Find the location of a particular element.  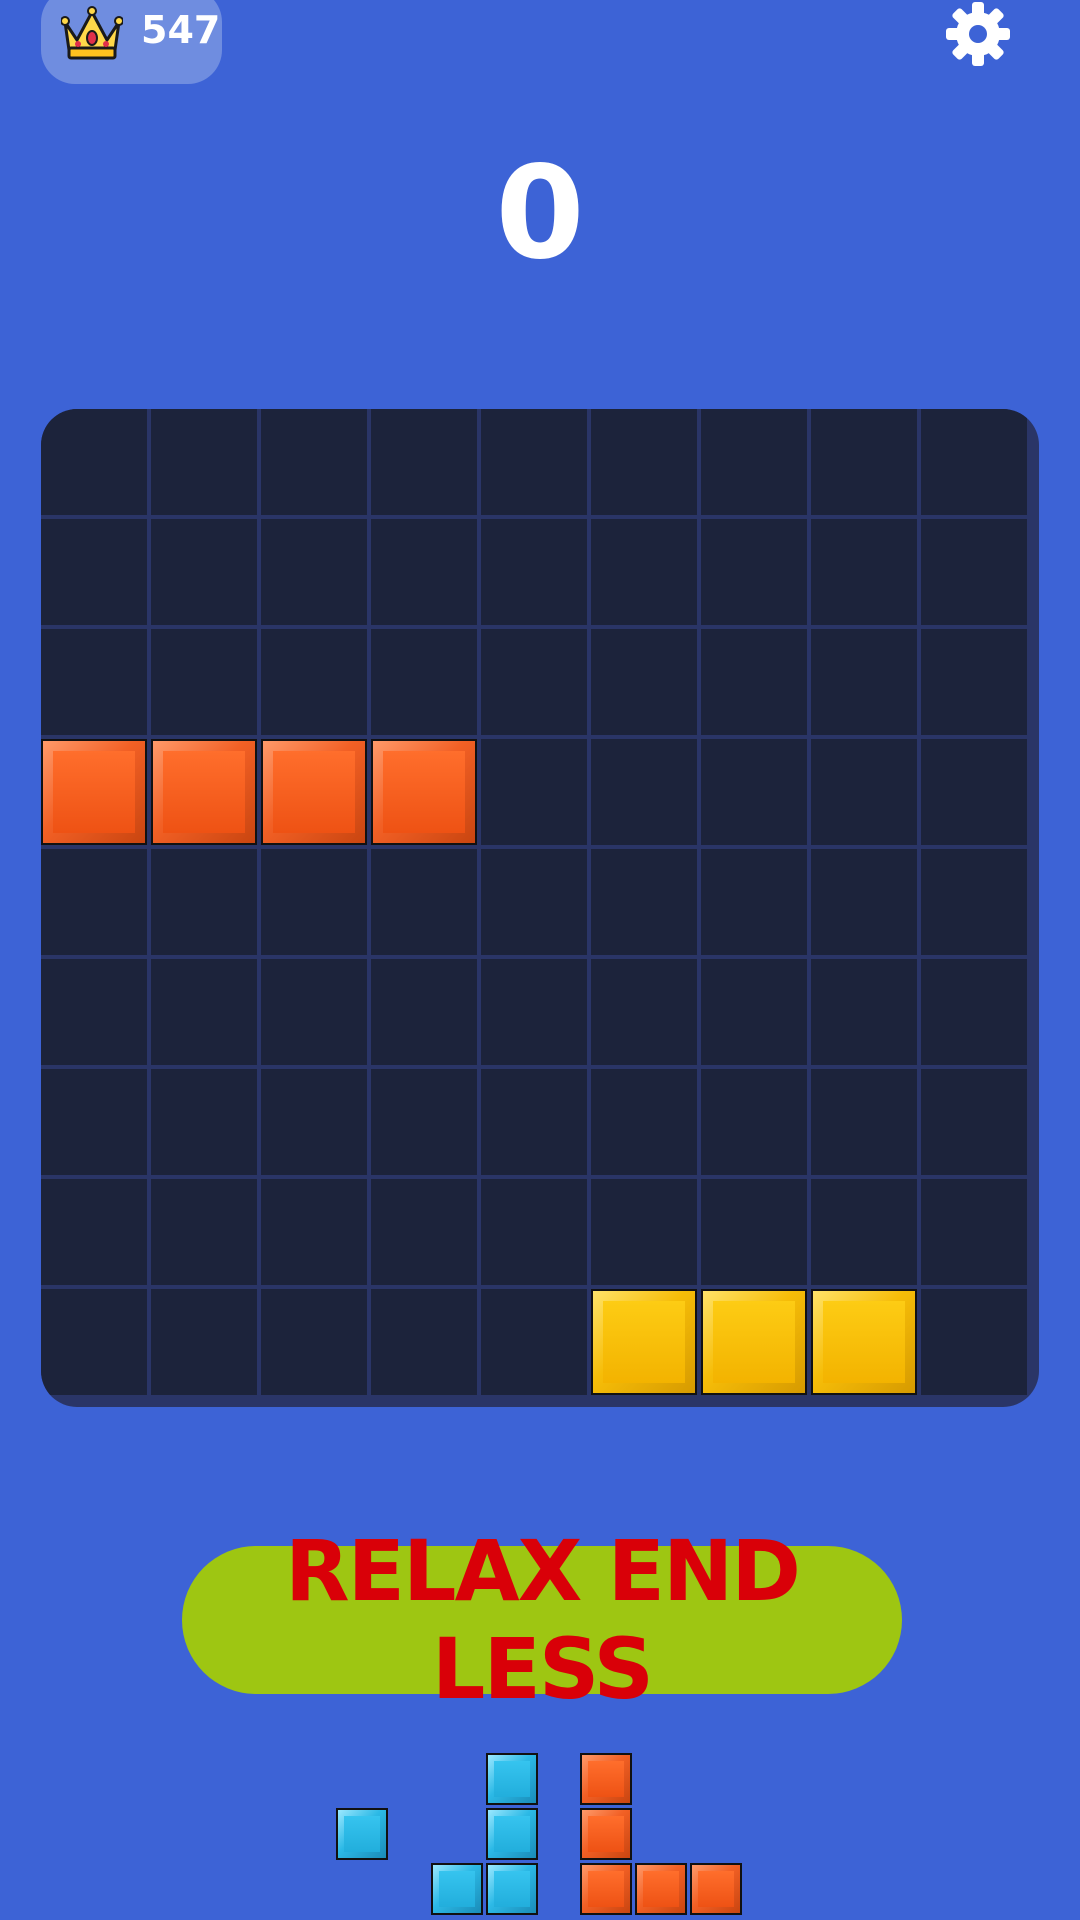

best-score-badge: 547 is located at coordinates (131, 42).